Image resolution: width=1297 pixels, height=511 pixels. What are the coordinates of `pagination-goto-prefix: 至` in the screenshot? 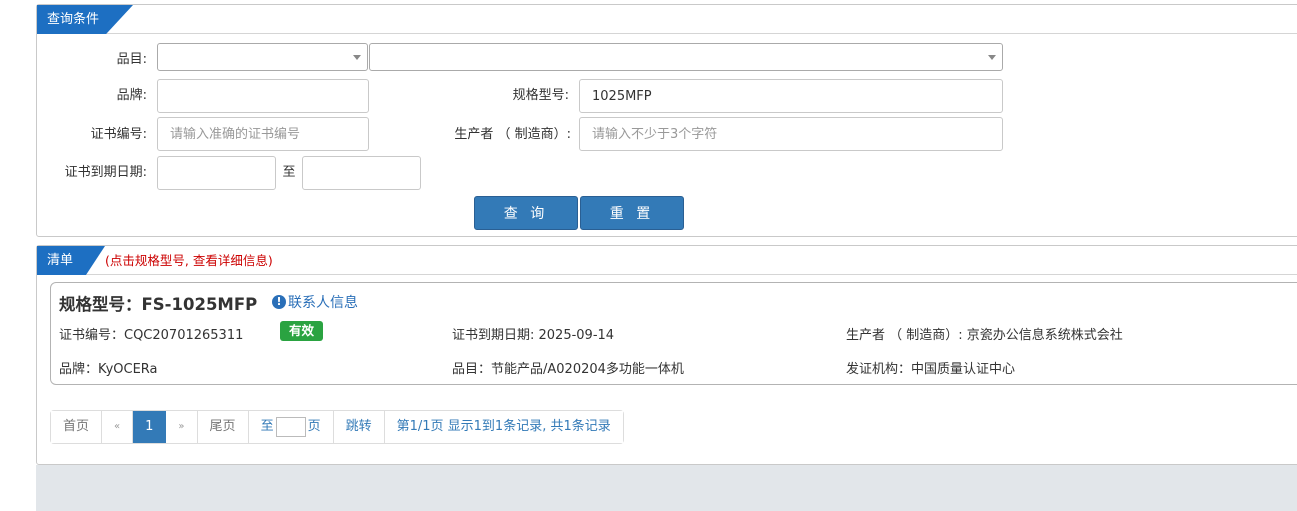 It's located at (267, 426).